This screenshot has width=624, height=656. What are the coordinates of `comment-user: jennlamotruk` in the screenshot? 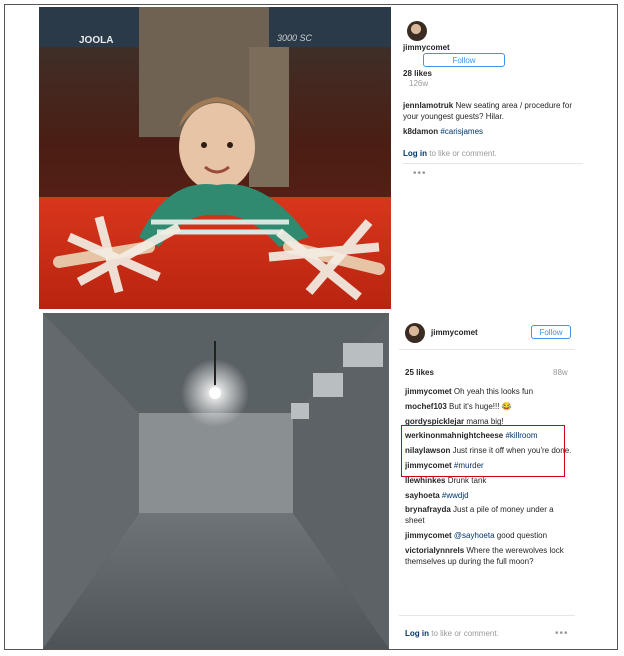 It's located at (428, 105).